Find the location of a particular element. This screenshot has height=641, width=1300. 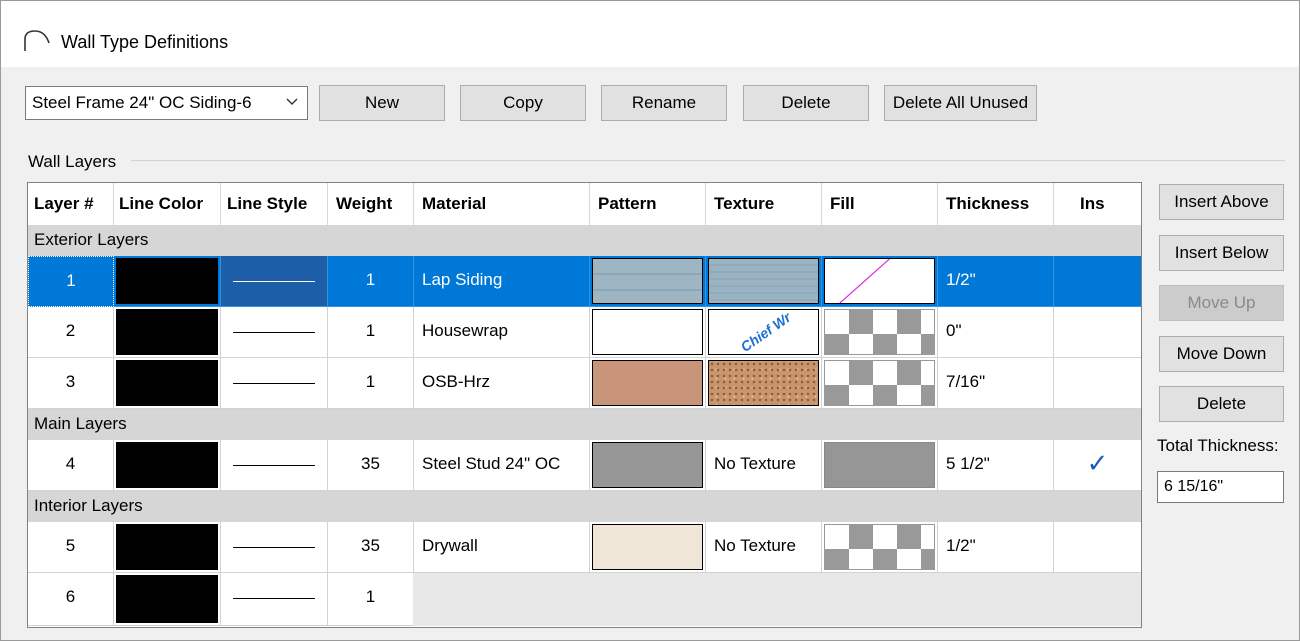

insert-above-button: Insert Above is located at coordinates (1221, 202).